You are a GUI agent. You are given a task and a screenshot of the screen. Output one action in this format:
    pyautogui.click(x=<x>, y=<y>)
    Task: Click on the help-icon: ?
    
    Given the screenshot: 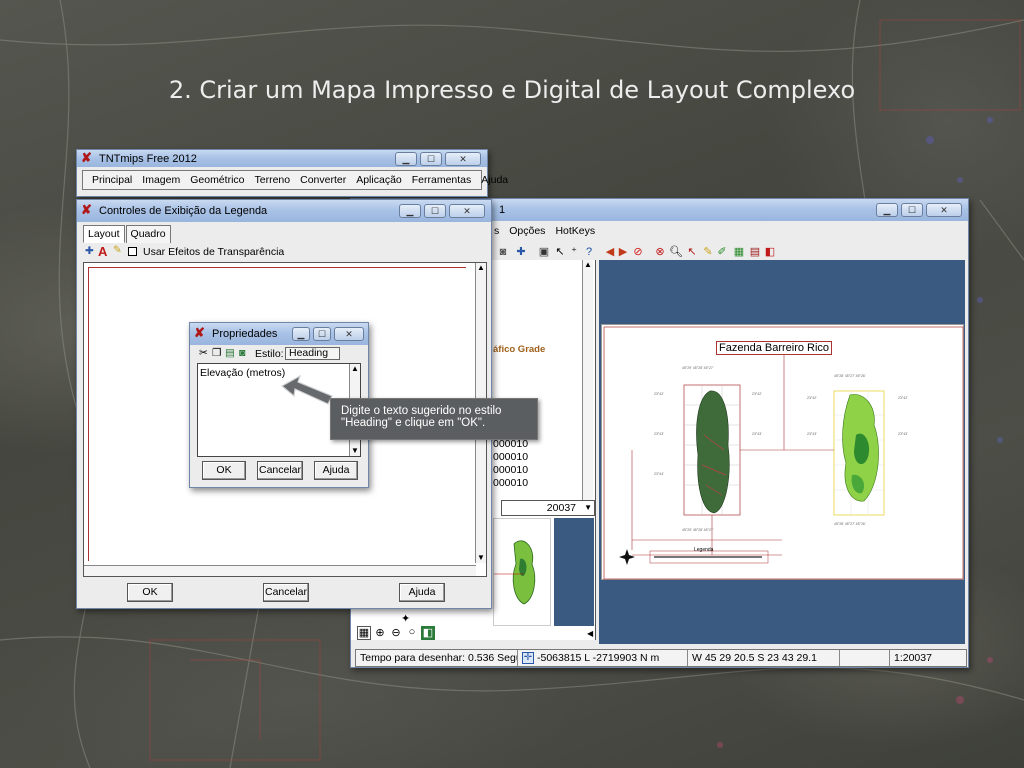 What is the action you would take?
    pyautogui.click(x=589, y=252)
    